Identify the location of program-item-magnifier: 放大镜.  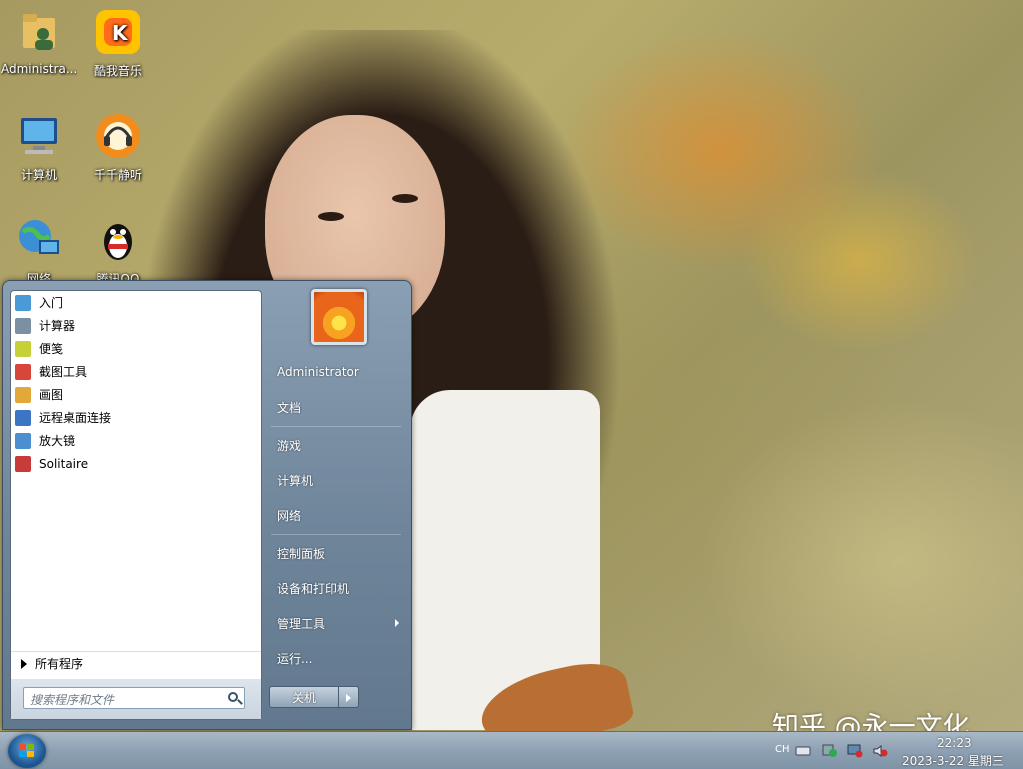
(136, 440).